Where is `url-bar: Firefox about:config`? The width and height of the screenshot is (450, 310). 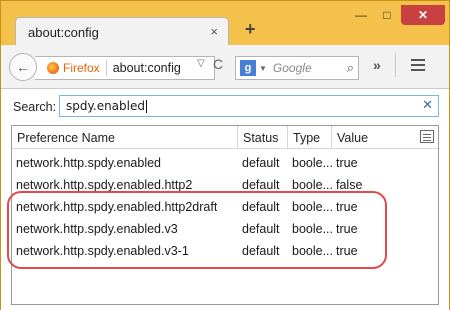
url-bar: Firefox about:config is located at coordinates (125, 68).